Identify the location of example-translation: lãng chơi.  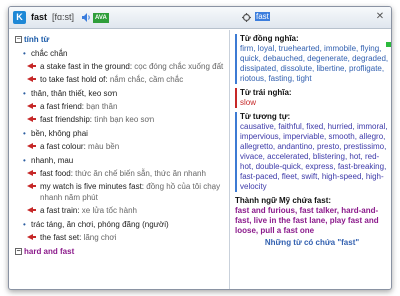
(99, 237).